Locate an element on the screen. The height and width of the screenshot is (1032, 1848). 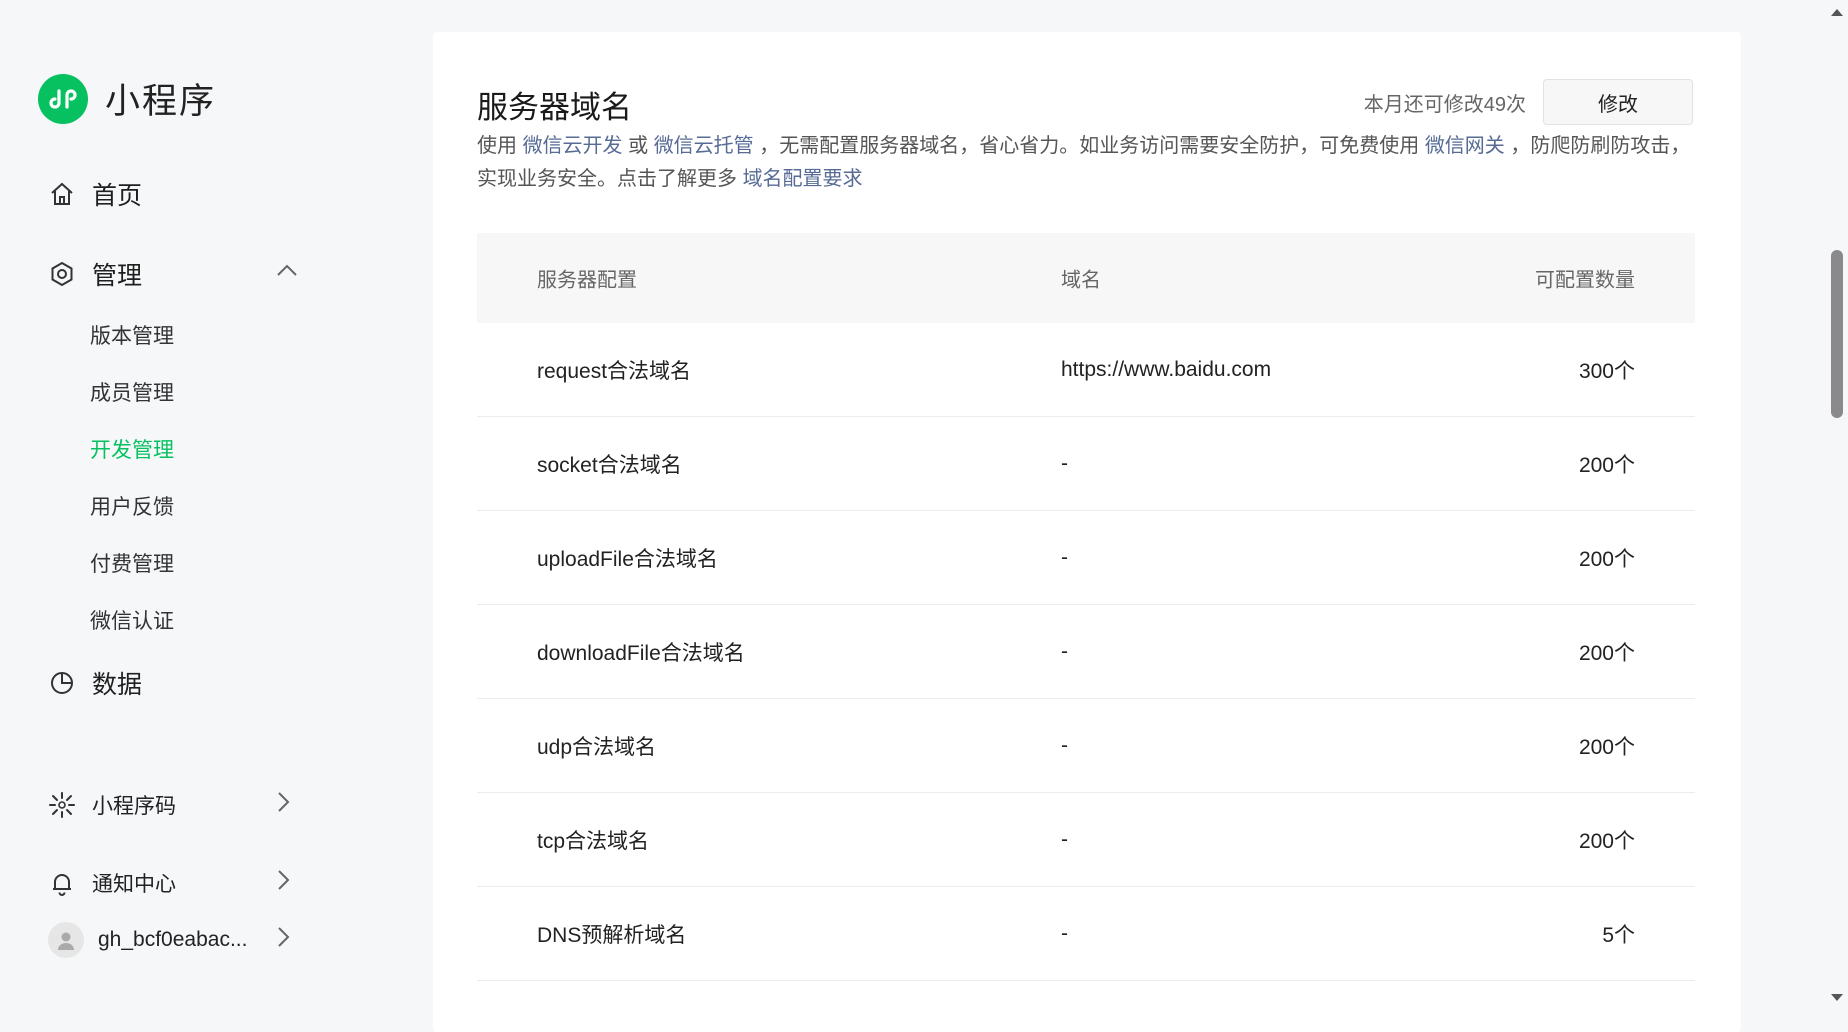
sidebar-item-version: 版本管理 is located at coordinates (132, 335).